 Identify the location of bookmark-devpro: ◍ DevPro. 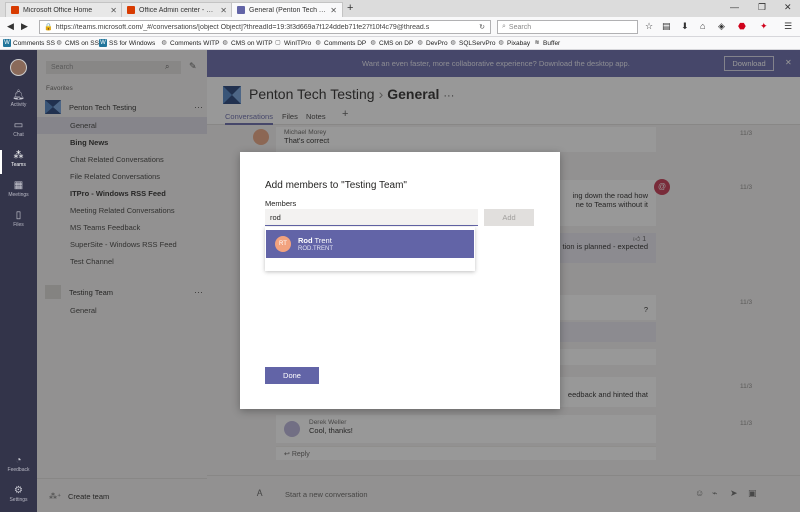
(432, 43).